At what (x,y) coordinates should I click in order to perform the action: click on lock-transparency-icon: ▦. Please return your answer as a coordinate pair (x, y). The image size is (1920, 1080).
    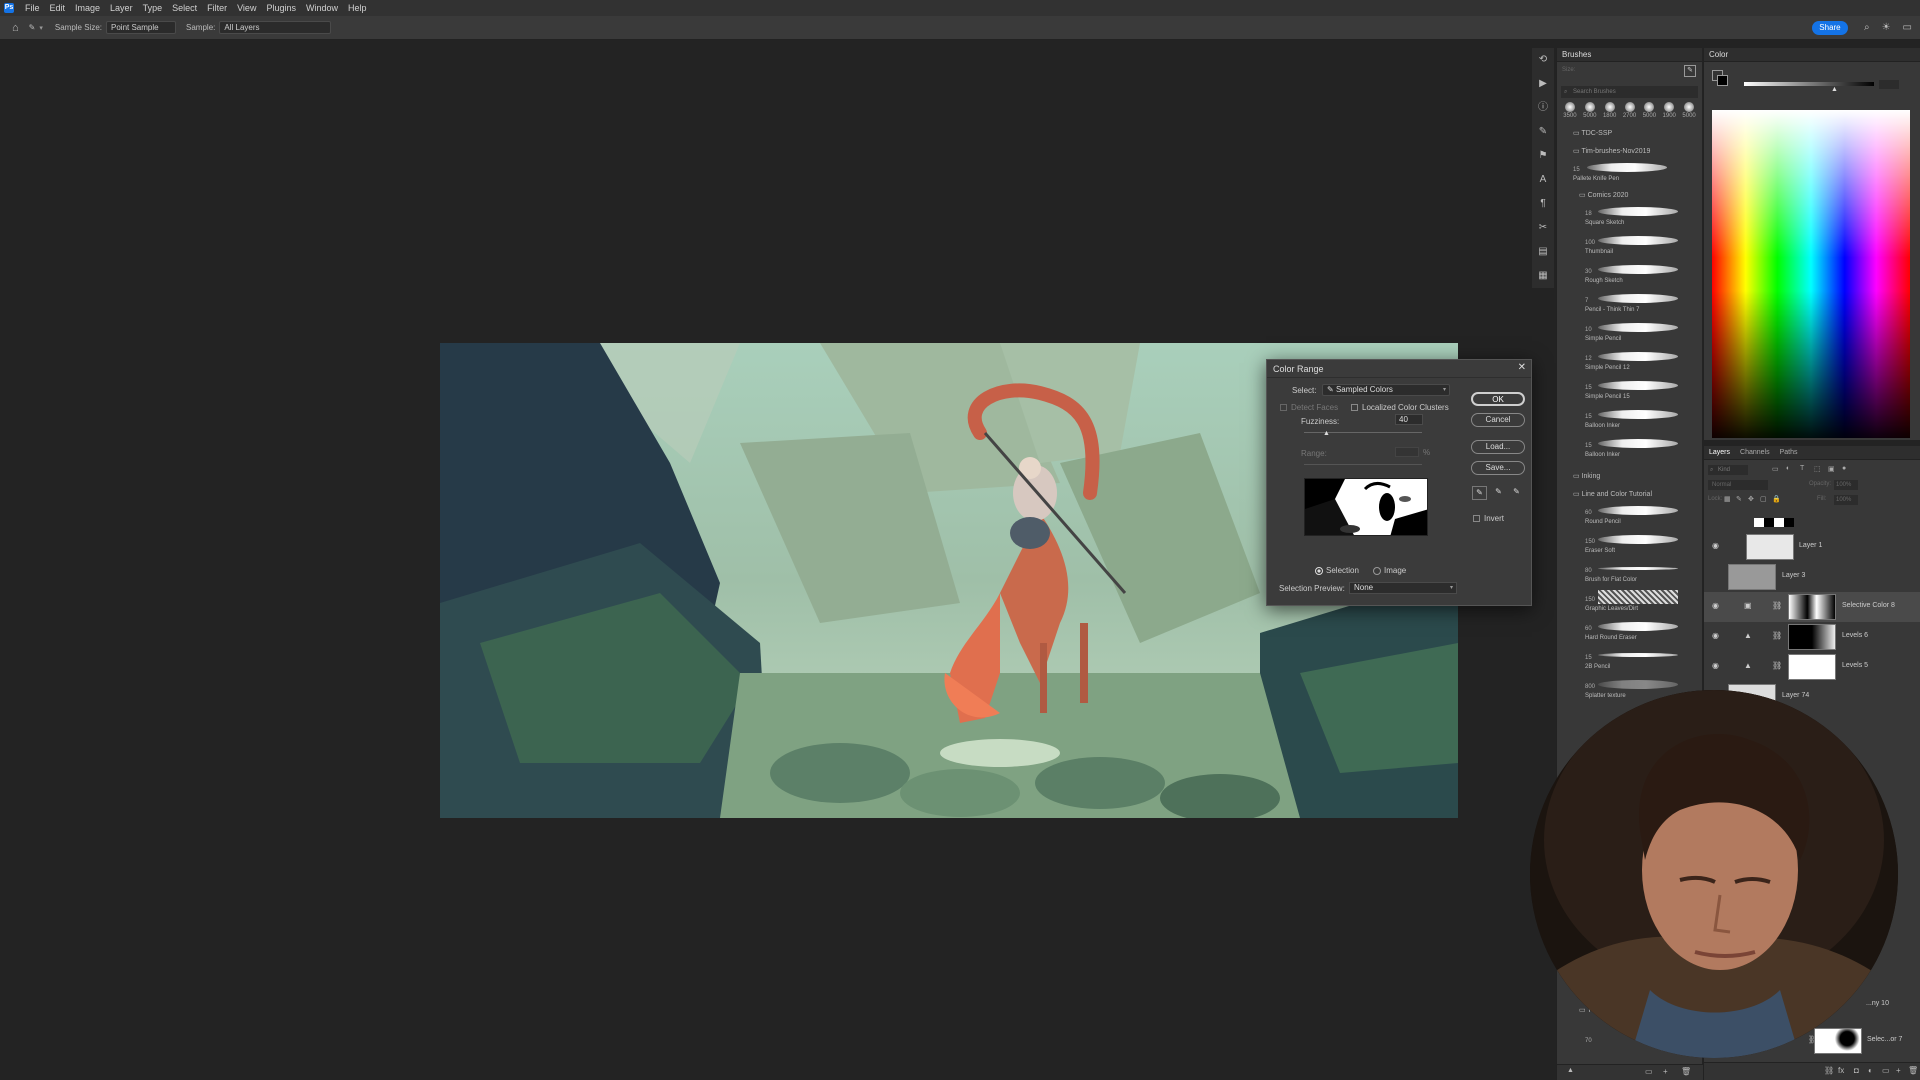
    Looking at the image, I should click on (1727, 499).